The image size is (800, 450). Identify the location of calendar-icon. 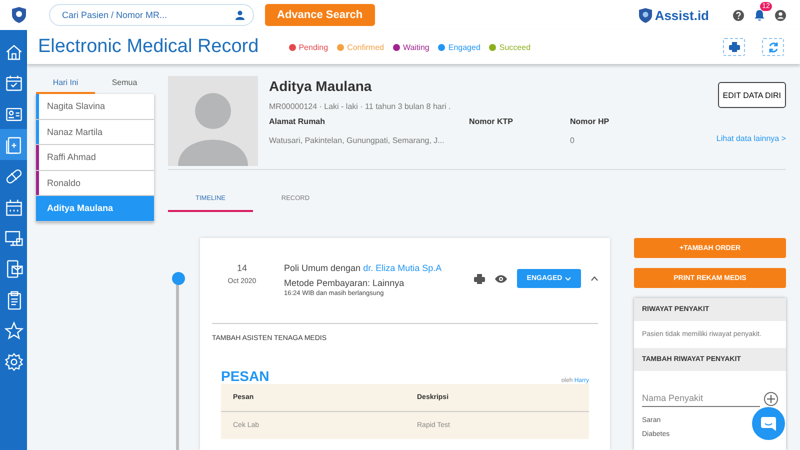
(14, 82).